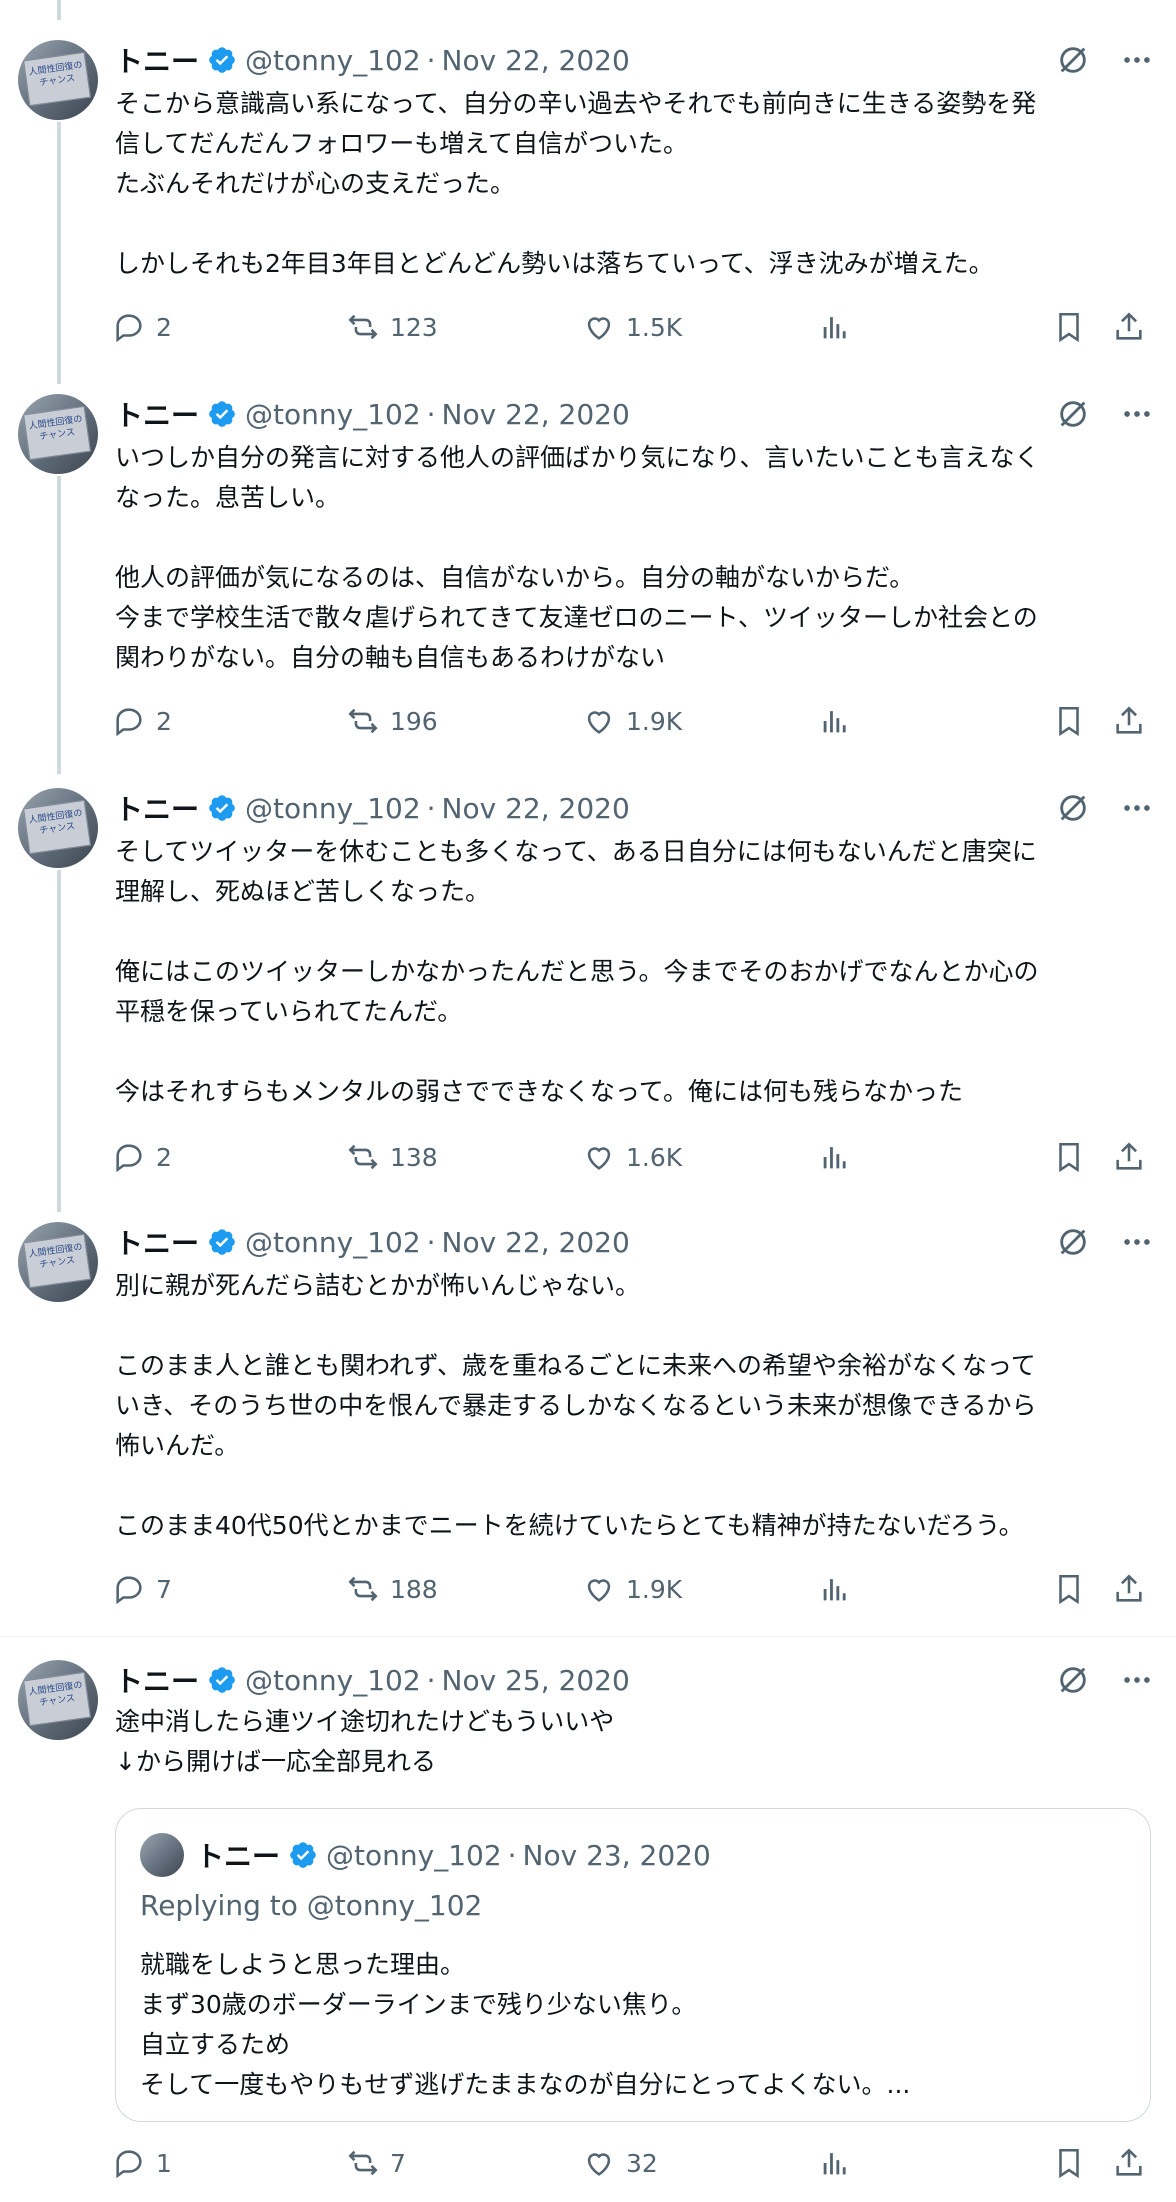 The height and width of the screenshot is (2202, 1176). I want to click on verified-badge-icon, so click(222, 808).